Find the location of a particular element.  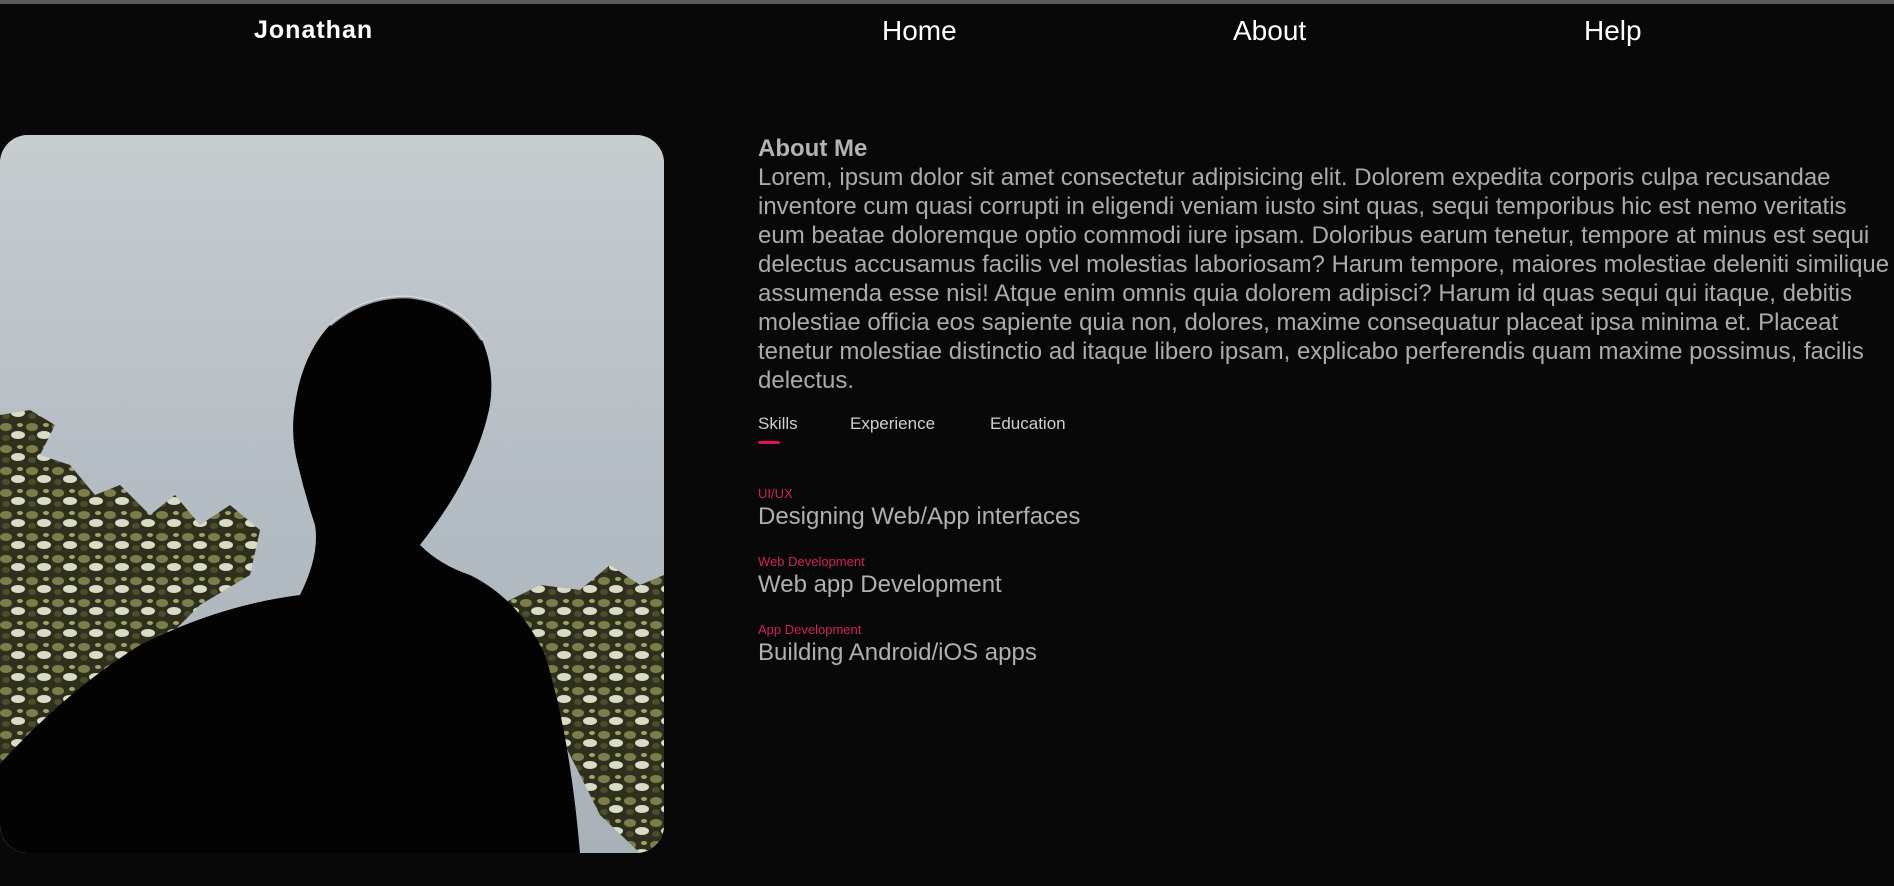

skill-tag: App Development is located at coordinates (810, 629).